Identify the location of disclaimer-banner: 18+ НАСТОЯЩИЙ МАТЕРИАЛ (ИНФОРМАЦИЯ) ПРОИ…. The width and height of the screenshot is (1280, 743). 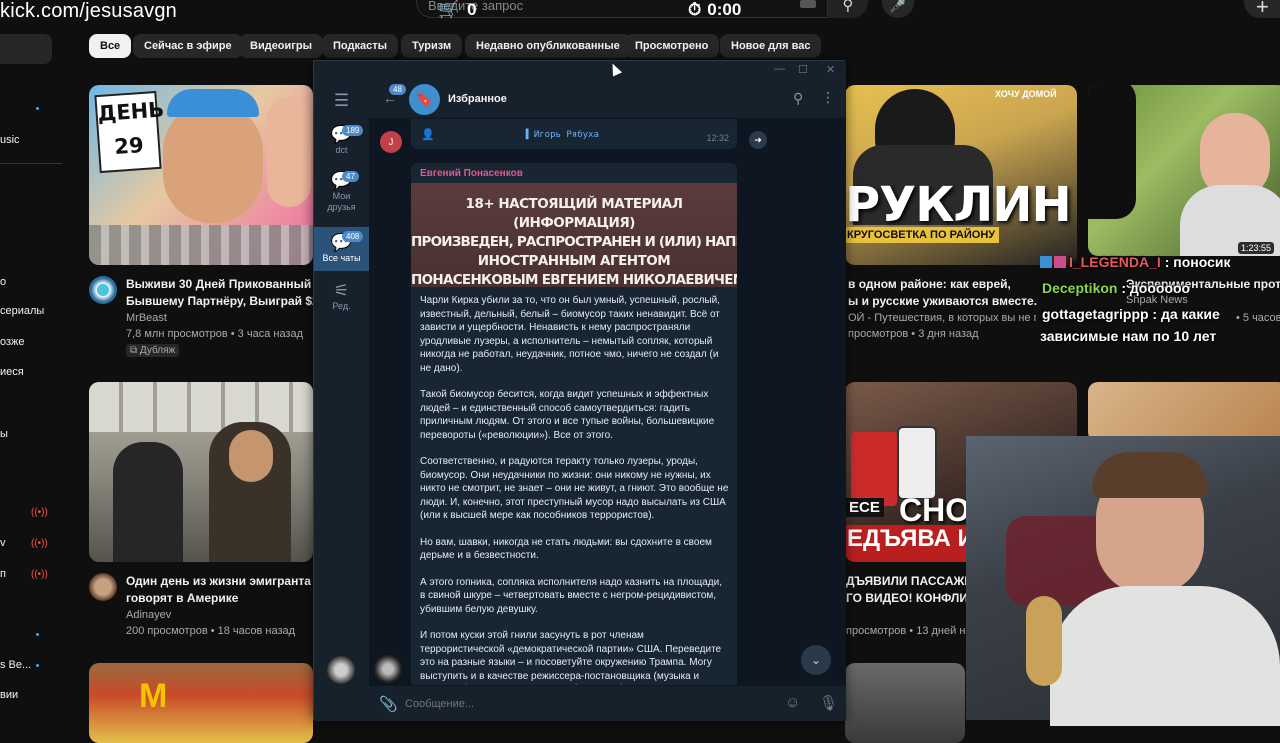
(574, 235).